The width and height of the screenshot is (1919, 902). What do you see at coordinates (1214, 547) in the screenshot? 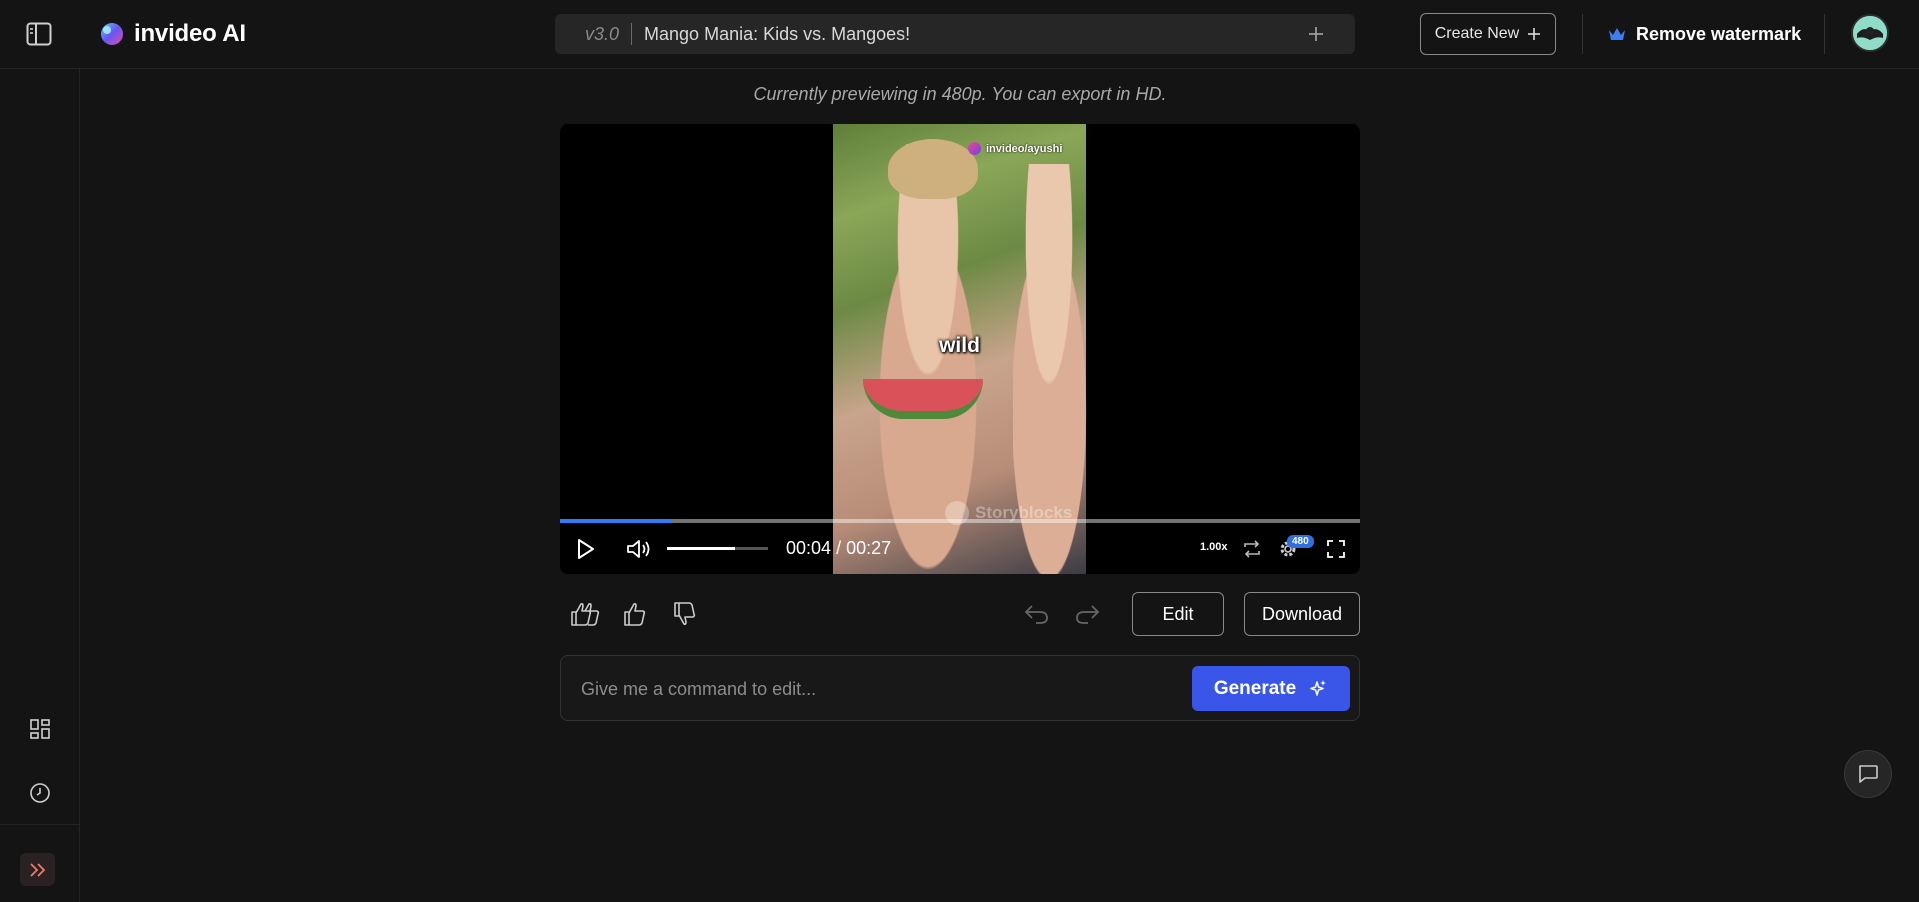
I see `playback-speed: 1.00x` at bounding box center [1214, 547].